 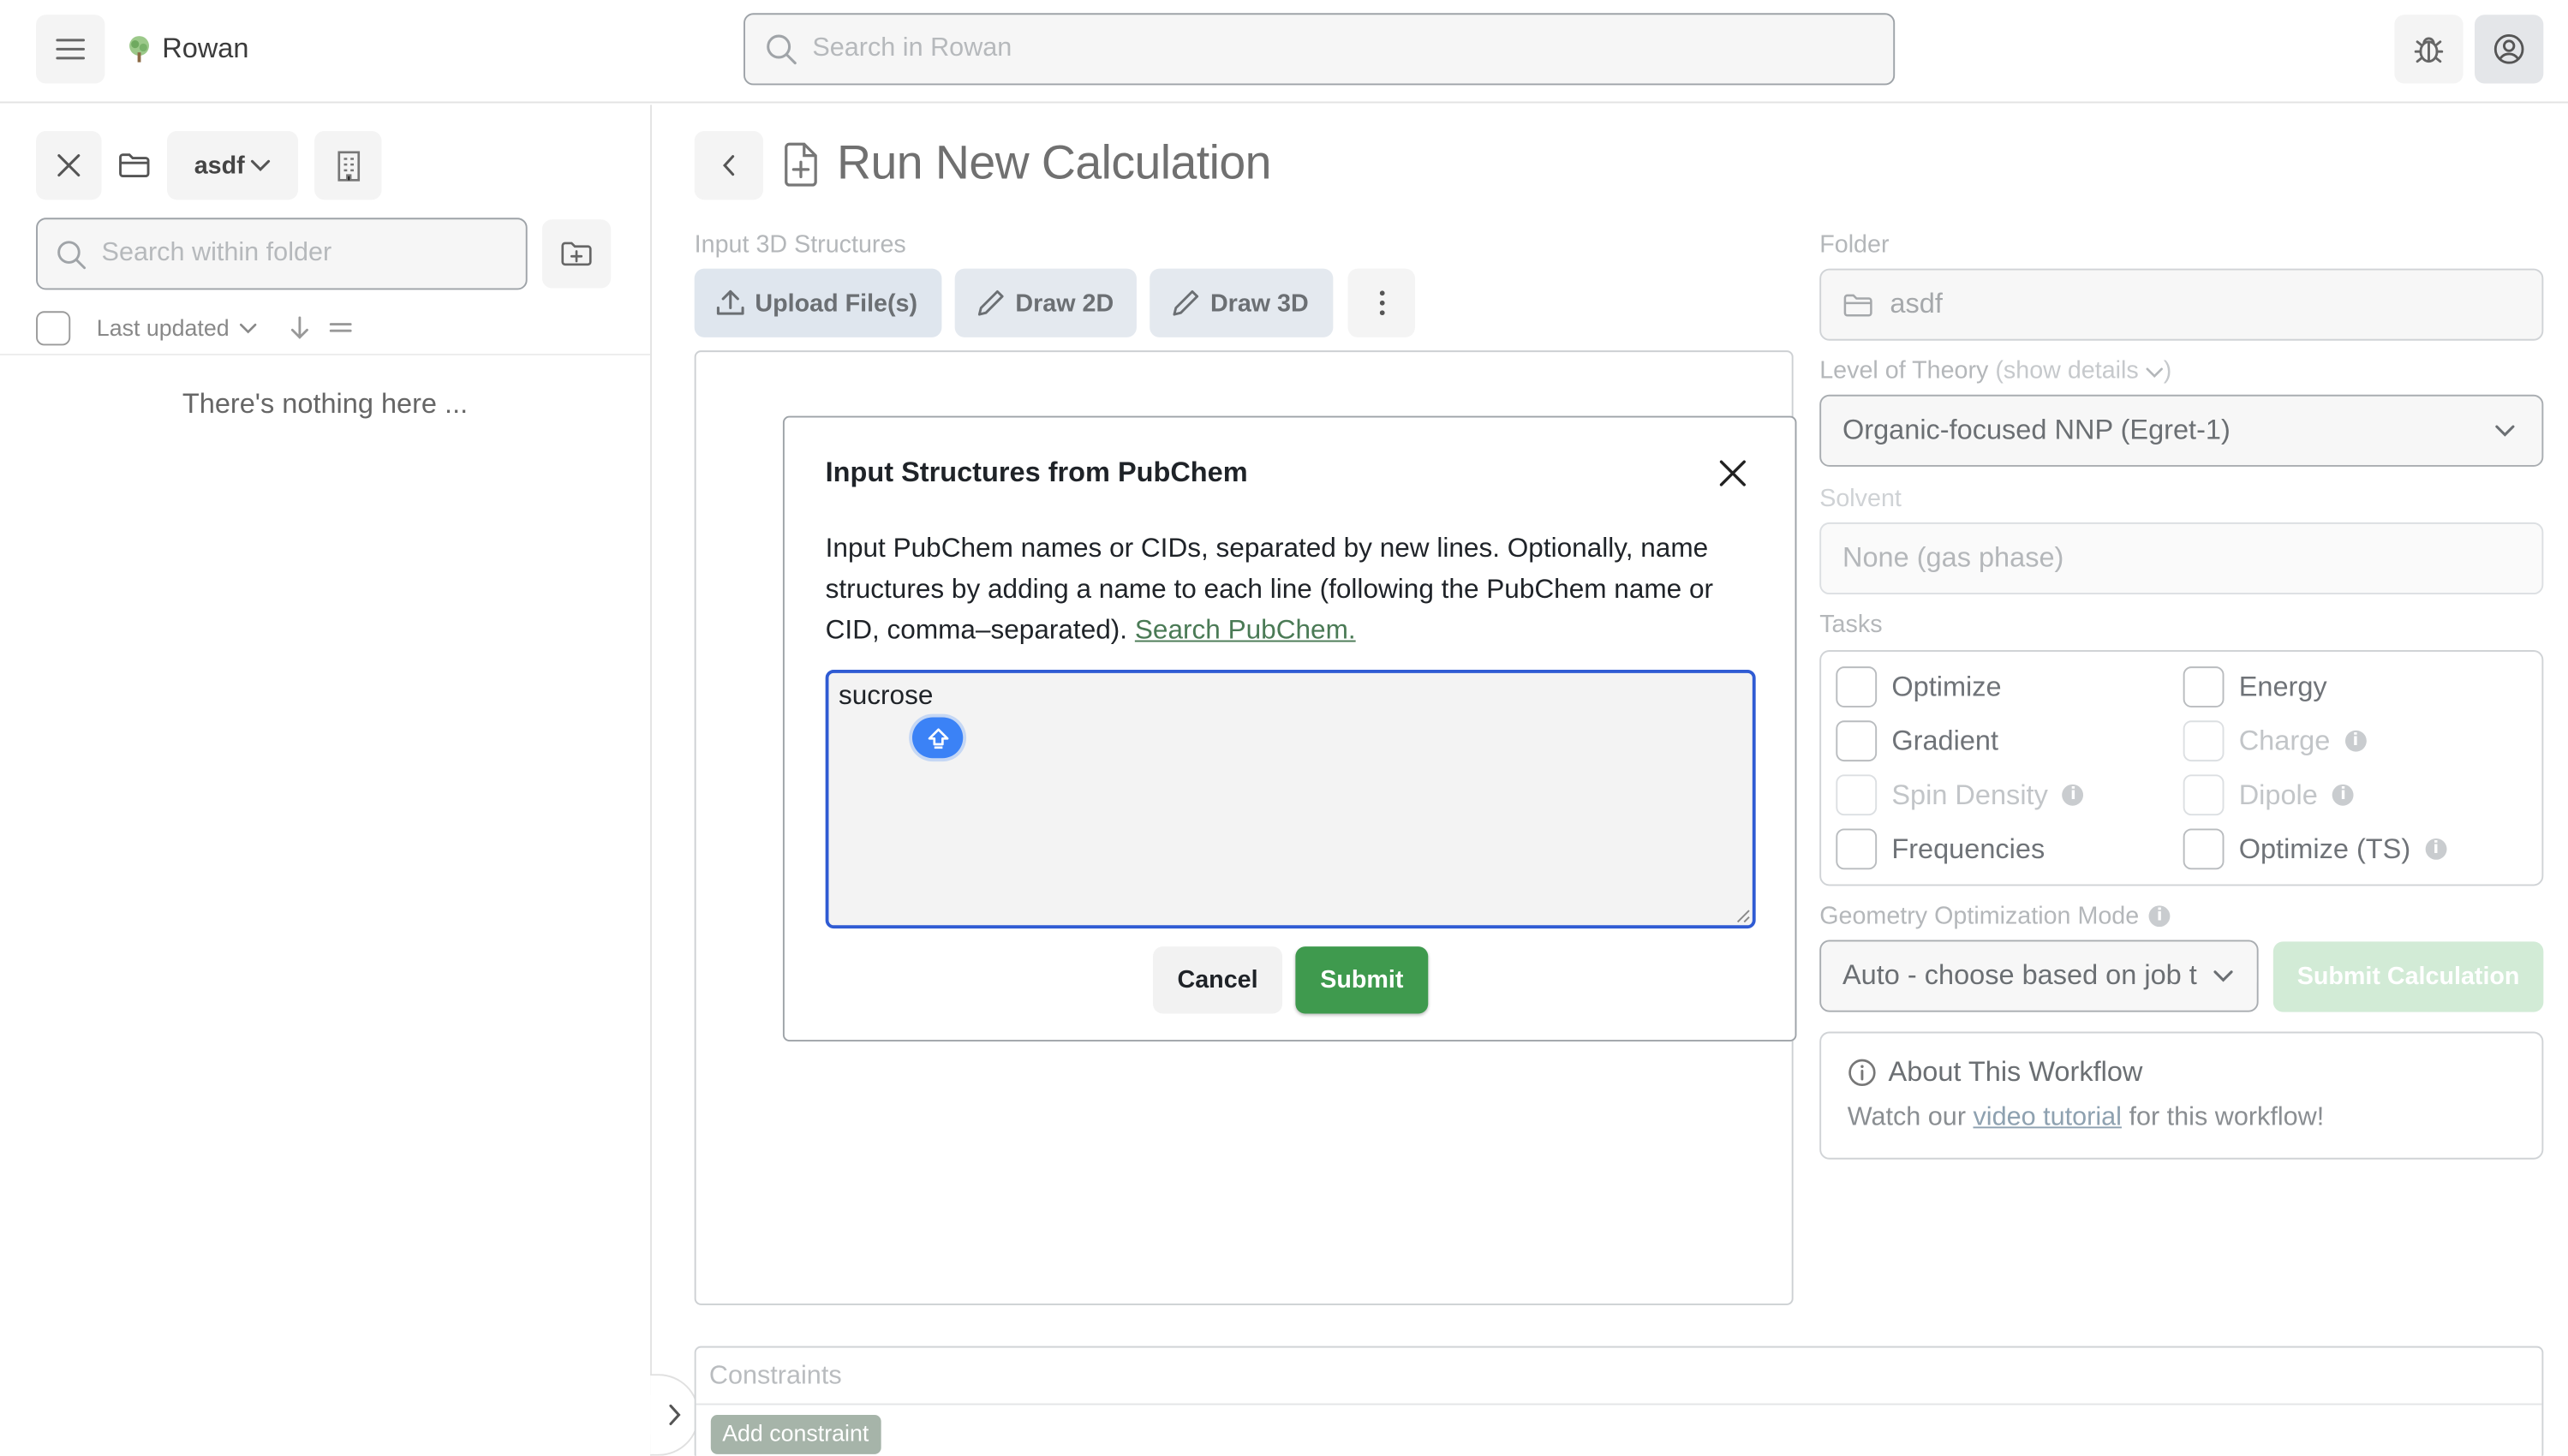 What do you see at coordinates (2204, 849) in the screenshot?
I see `task-optimize-ts-checkbox` at bounding box center [2204, 849].